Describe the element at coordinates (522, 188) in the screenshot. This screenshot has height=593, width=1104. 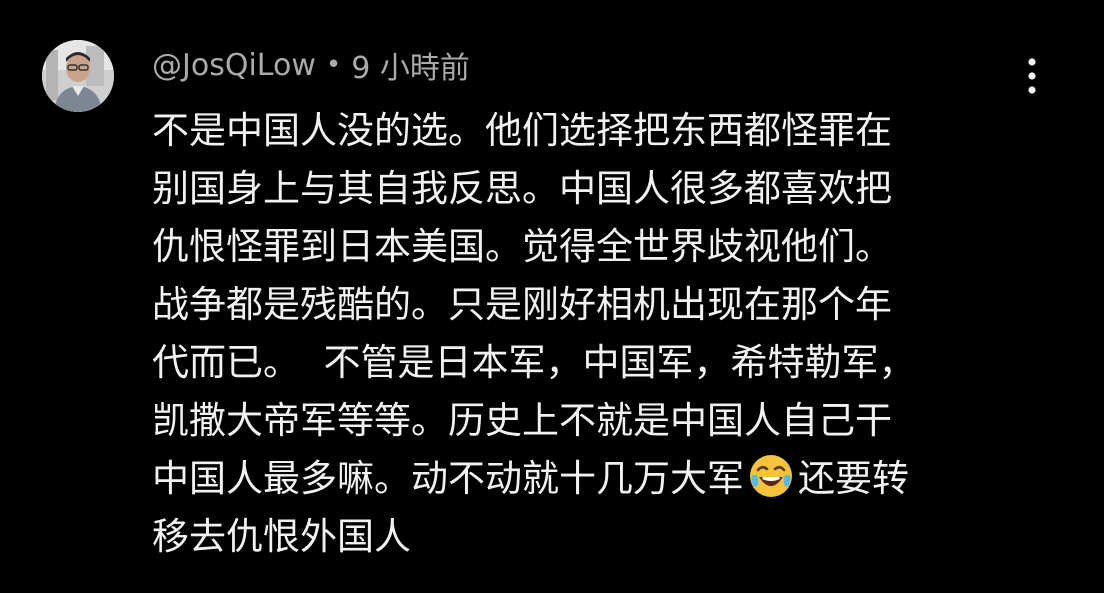
I see `comment-line: 别国身上与其自我反思。中国人很多都喜欢把` at that location.